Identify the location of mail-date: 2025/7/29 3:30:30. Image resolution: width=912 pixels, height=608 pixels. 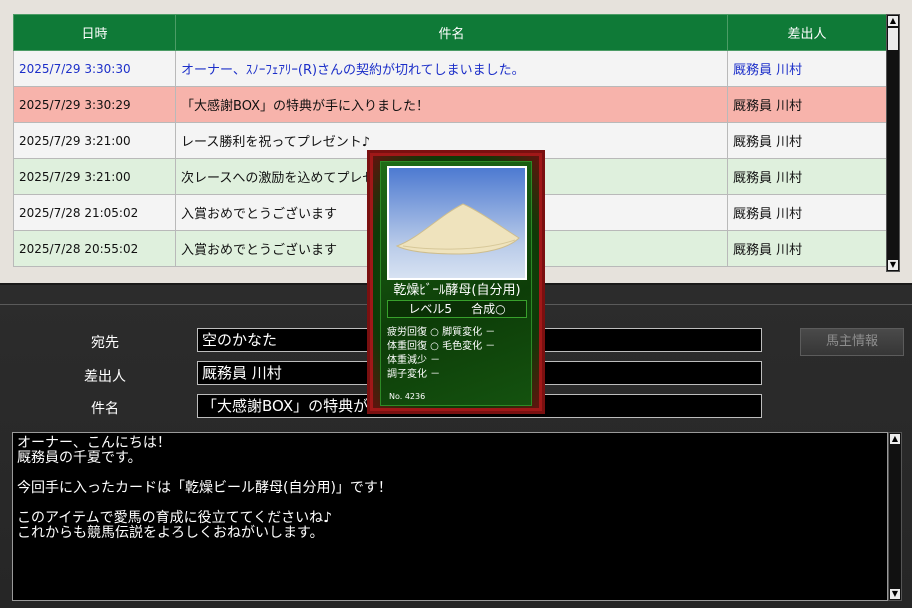
(94, 68).